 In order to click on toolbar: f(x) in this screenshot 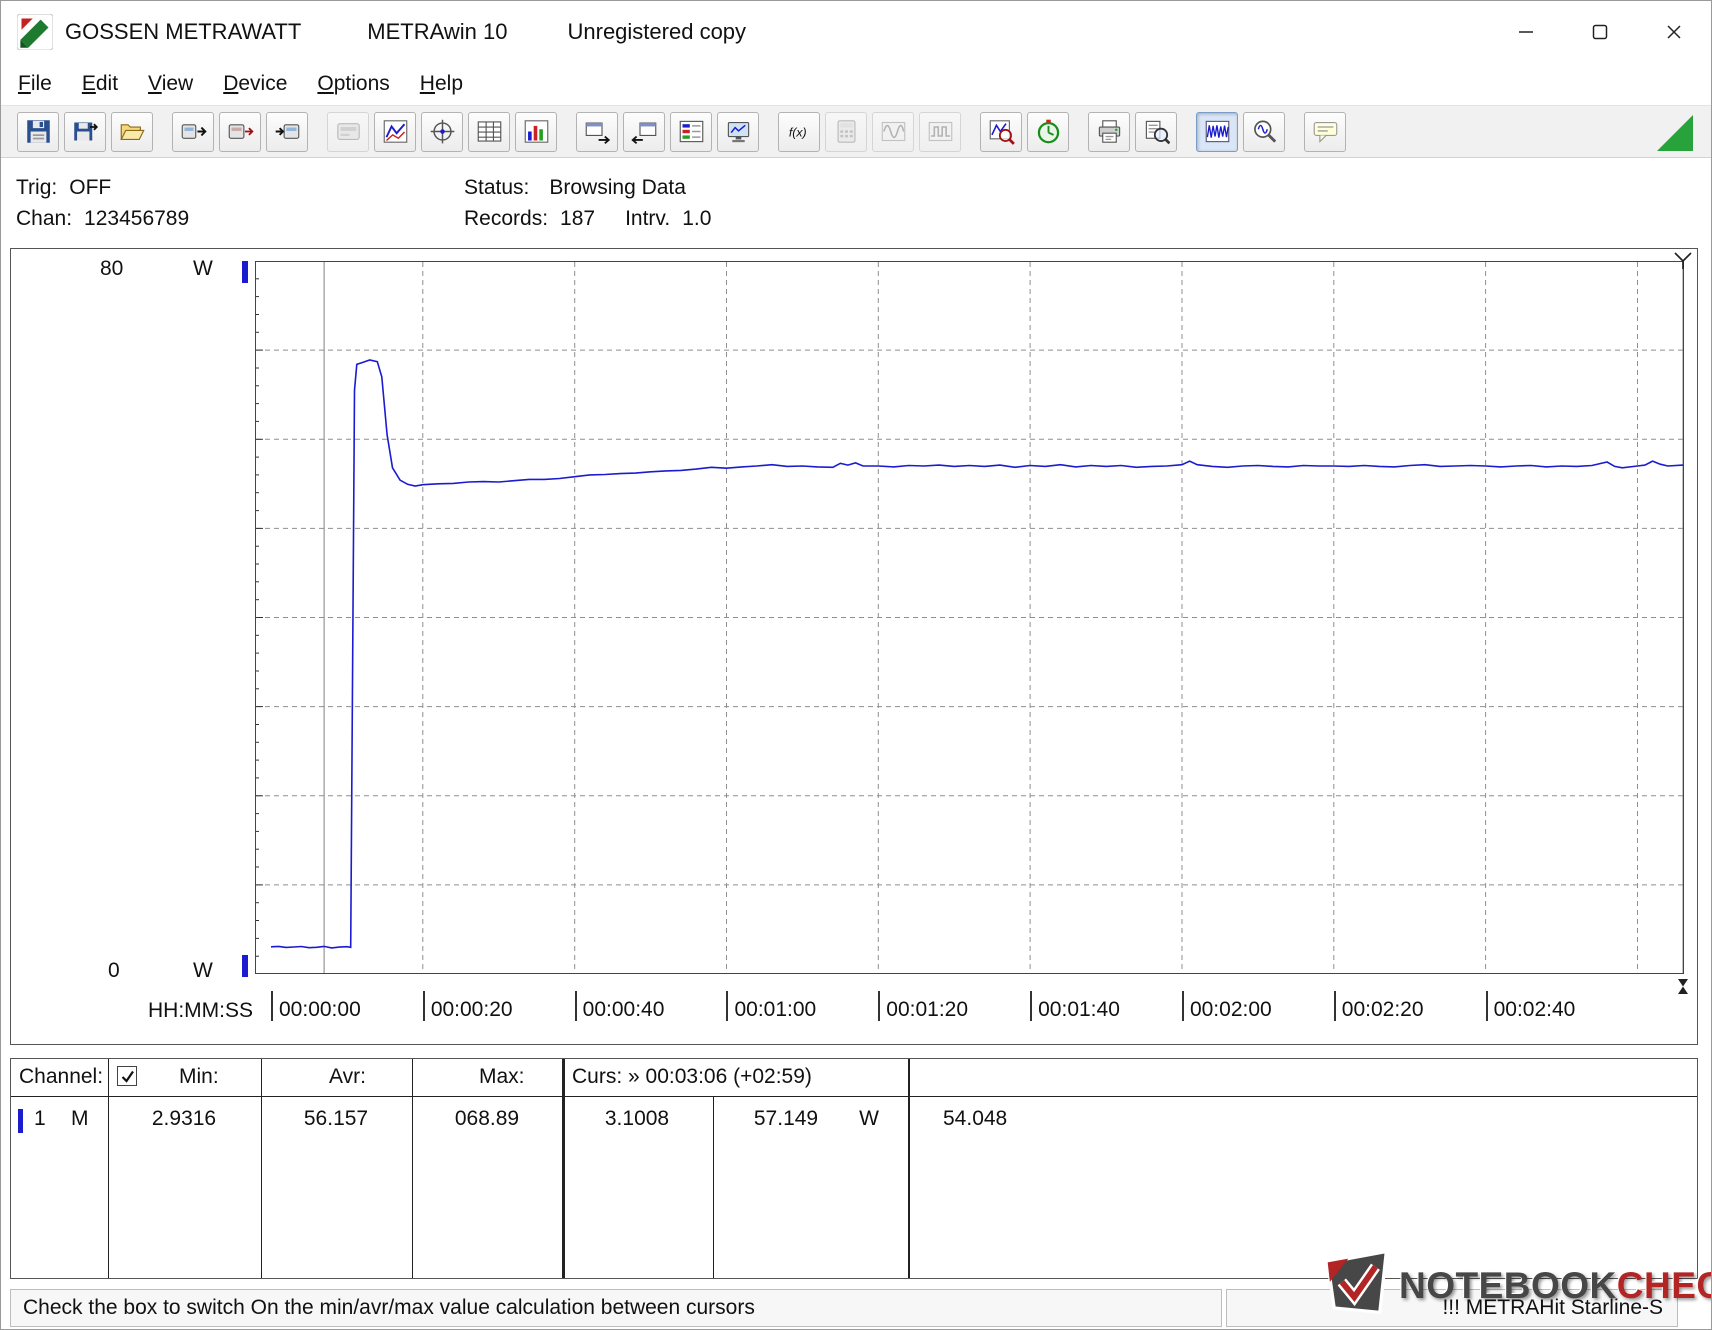, I will do `click(856, 131)`.